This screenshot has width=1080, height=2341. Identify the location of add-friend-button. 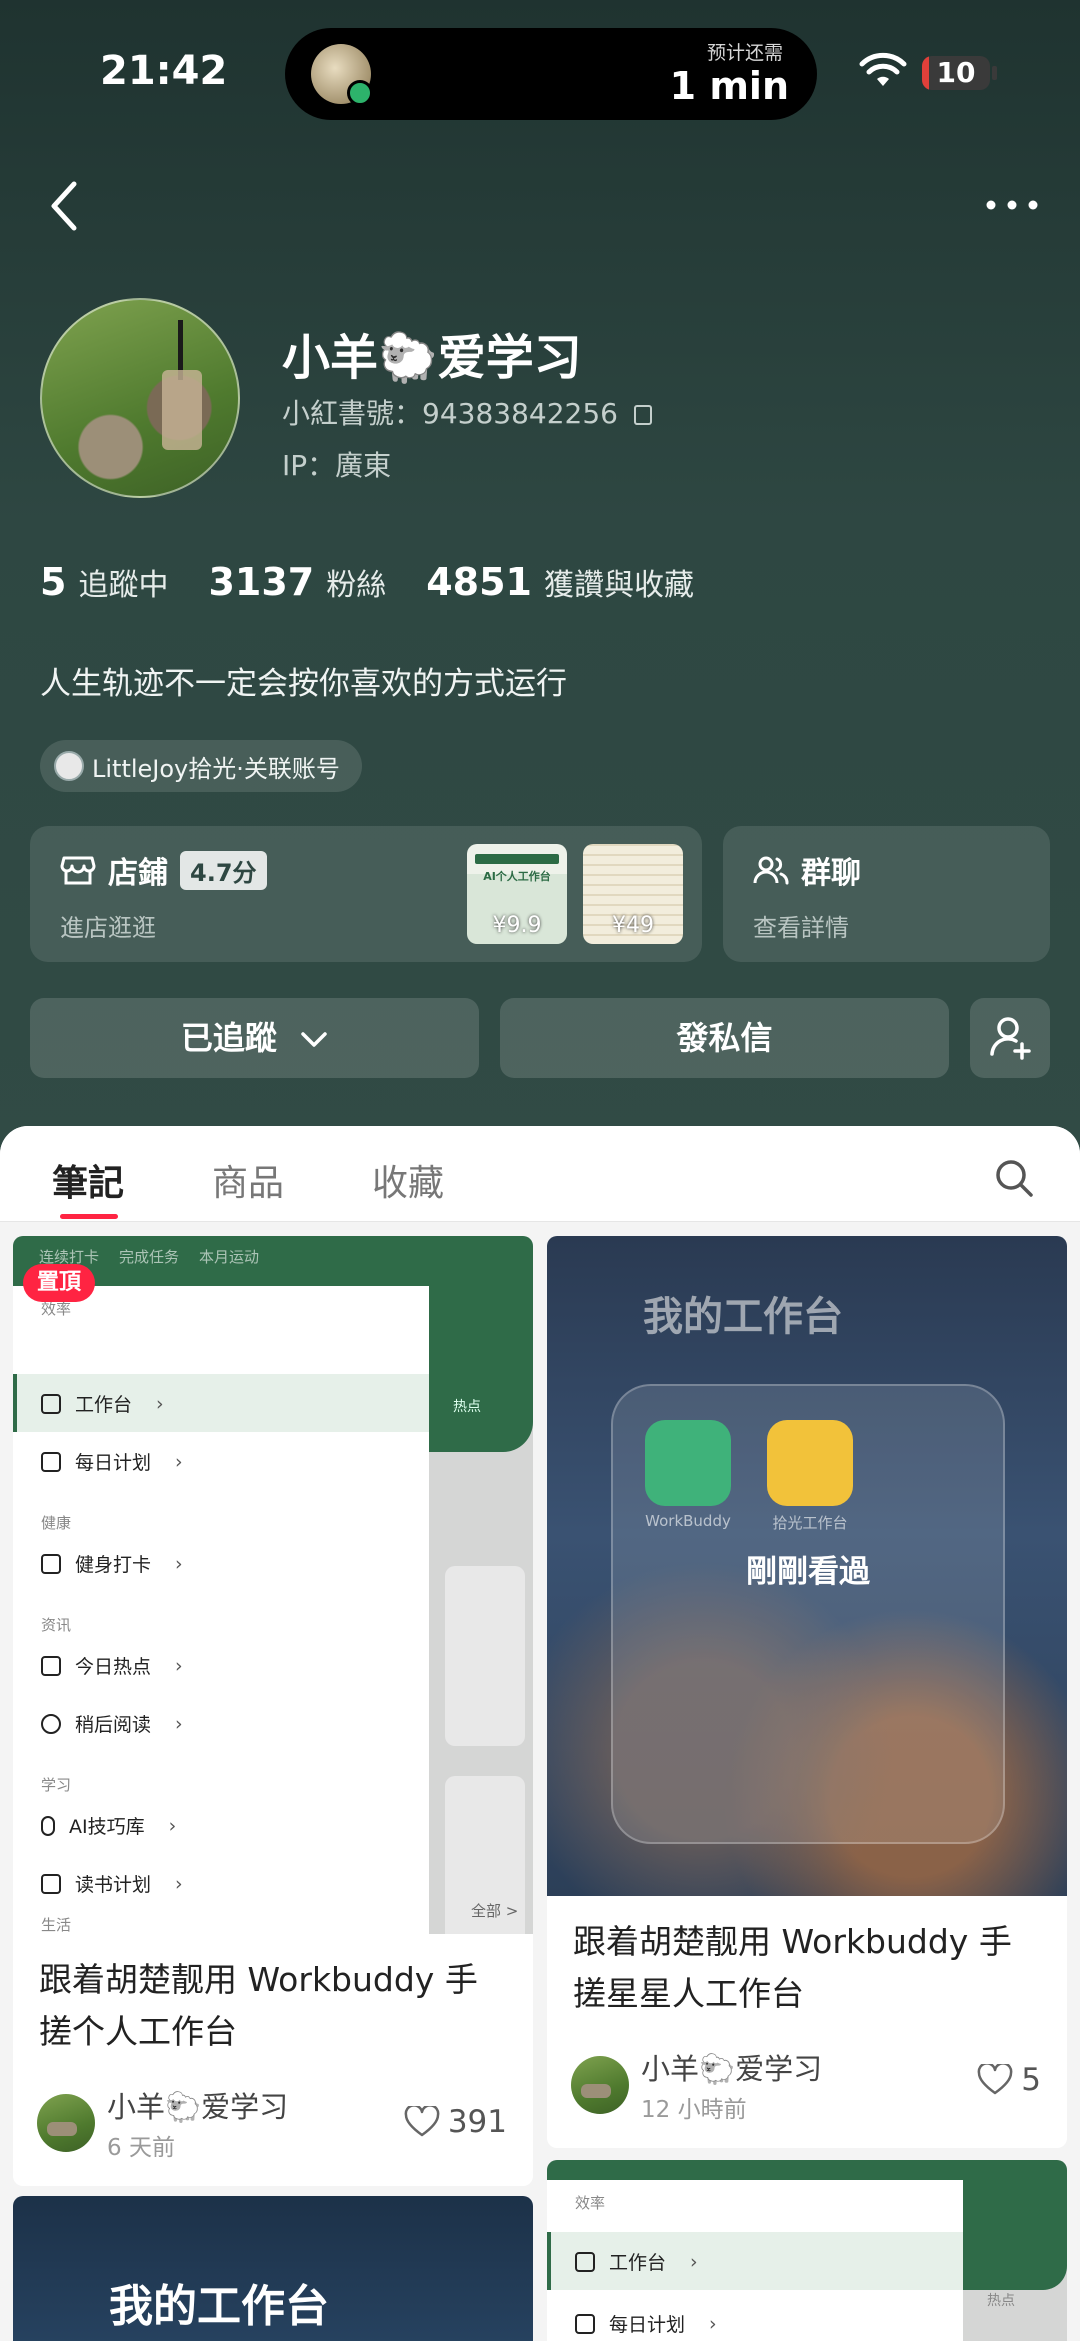
(1010, 1038).